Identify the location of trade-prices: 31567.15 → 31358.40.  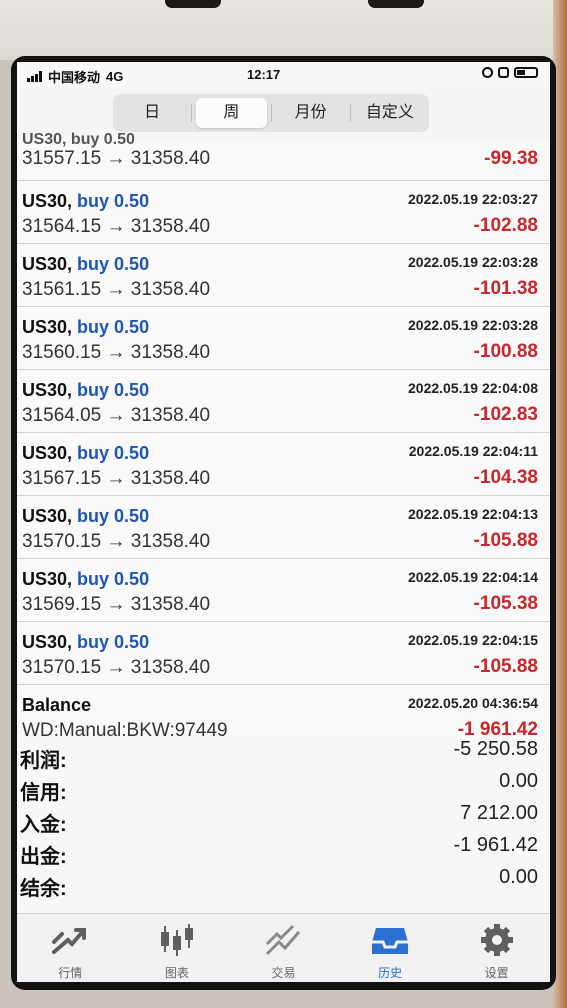
(116, 478).